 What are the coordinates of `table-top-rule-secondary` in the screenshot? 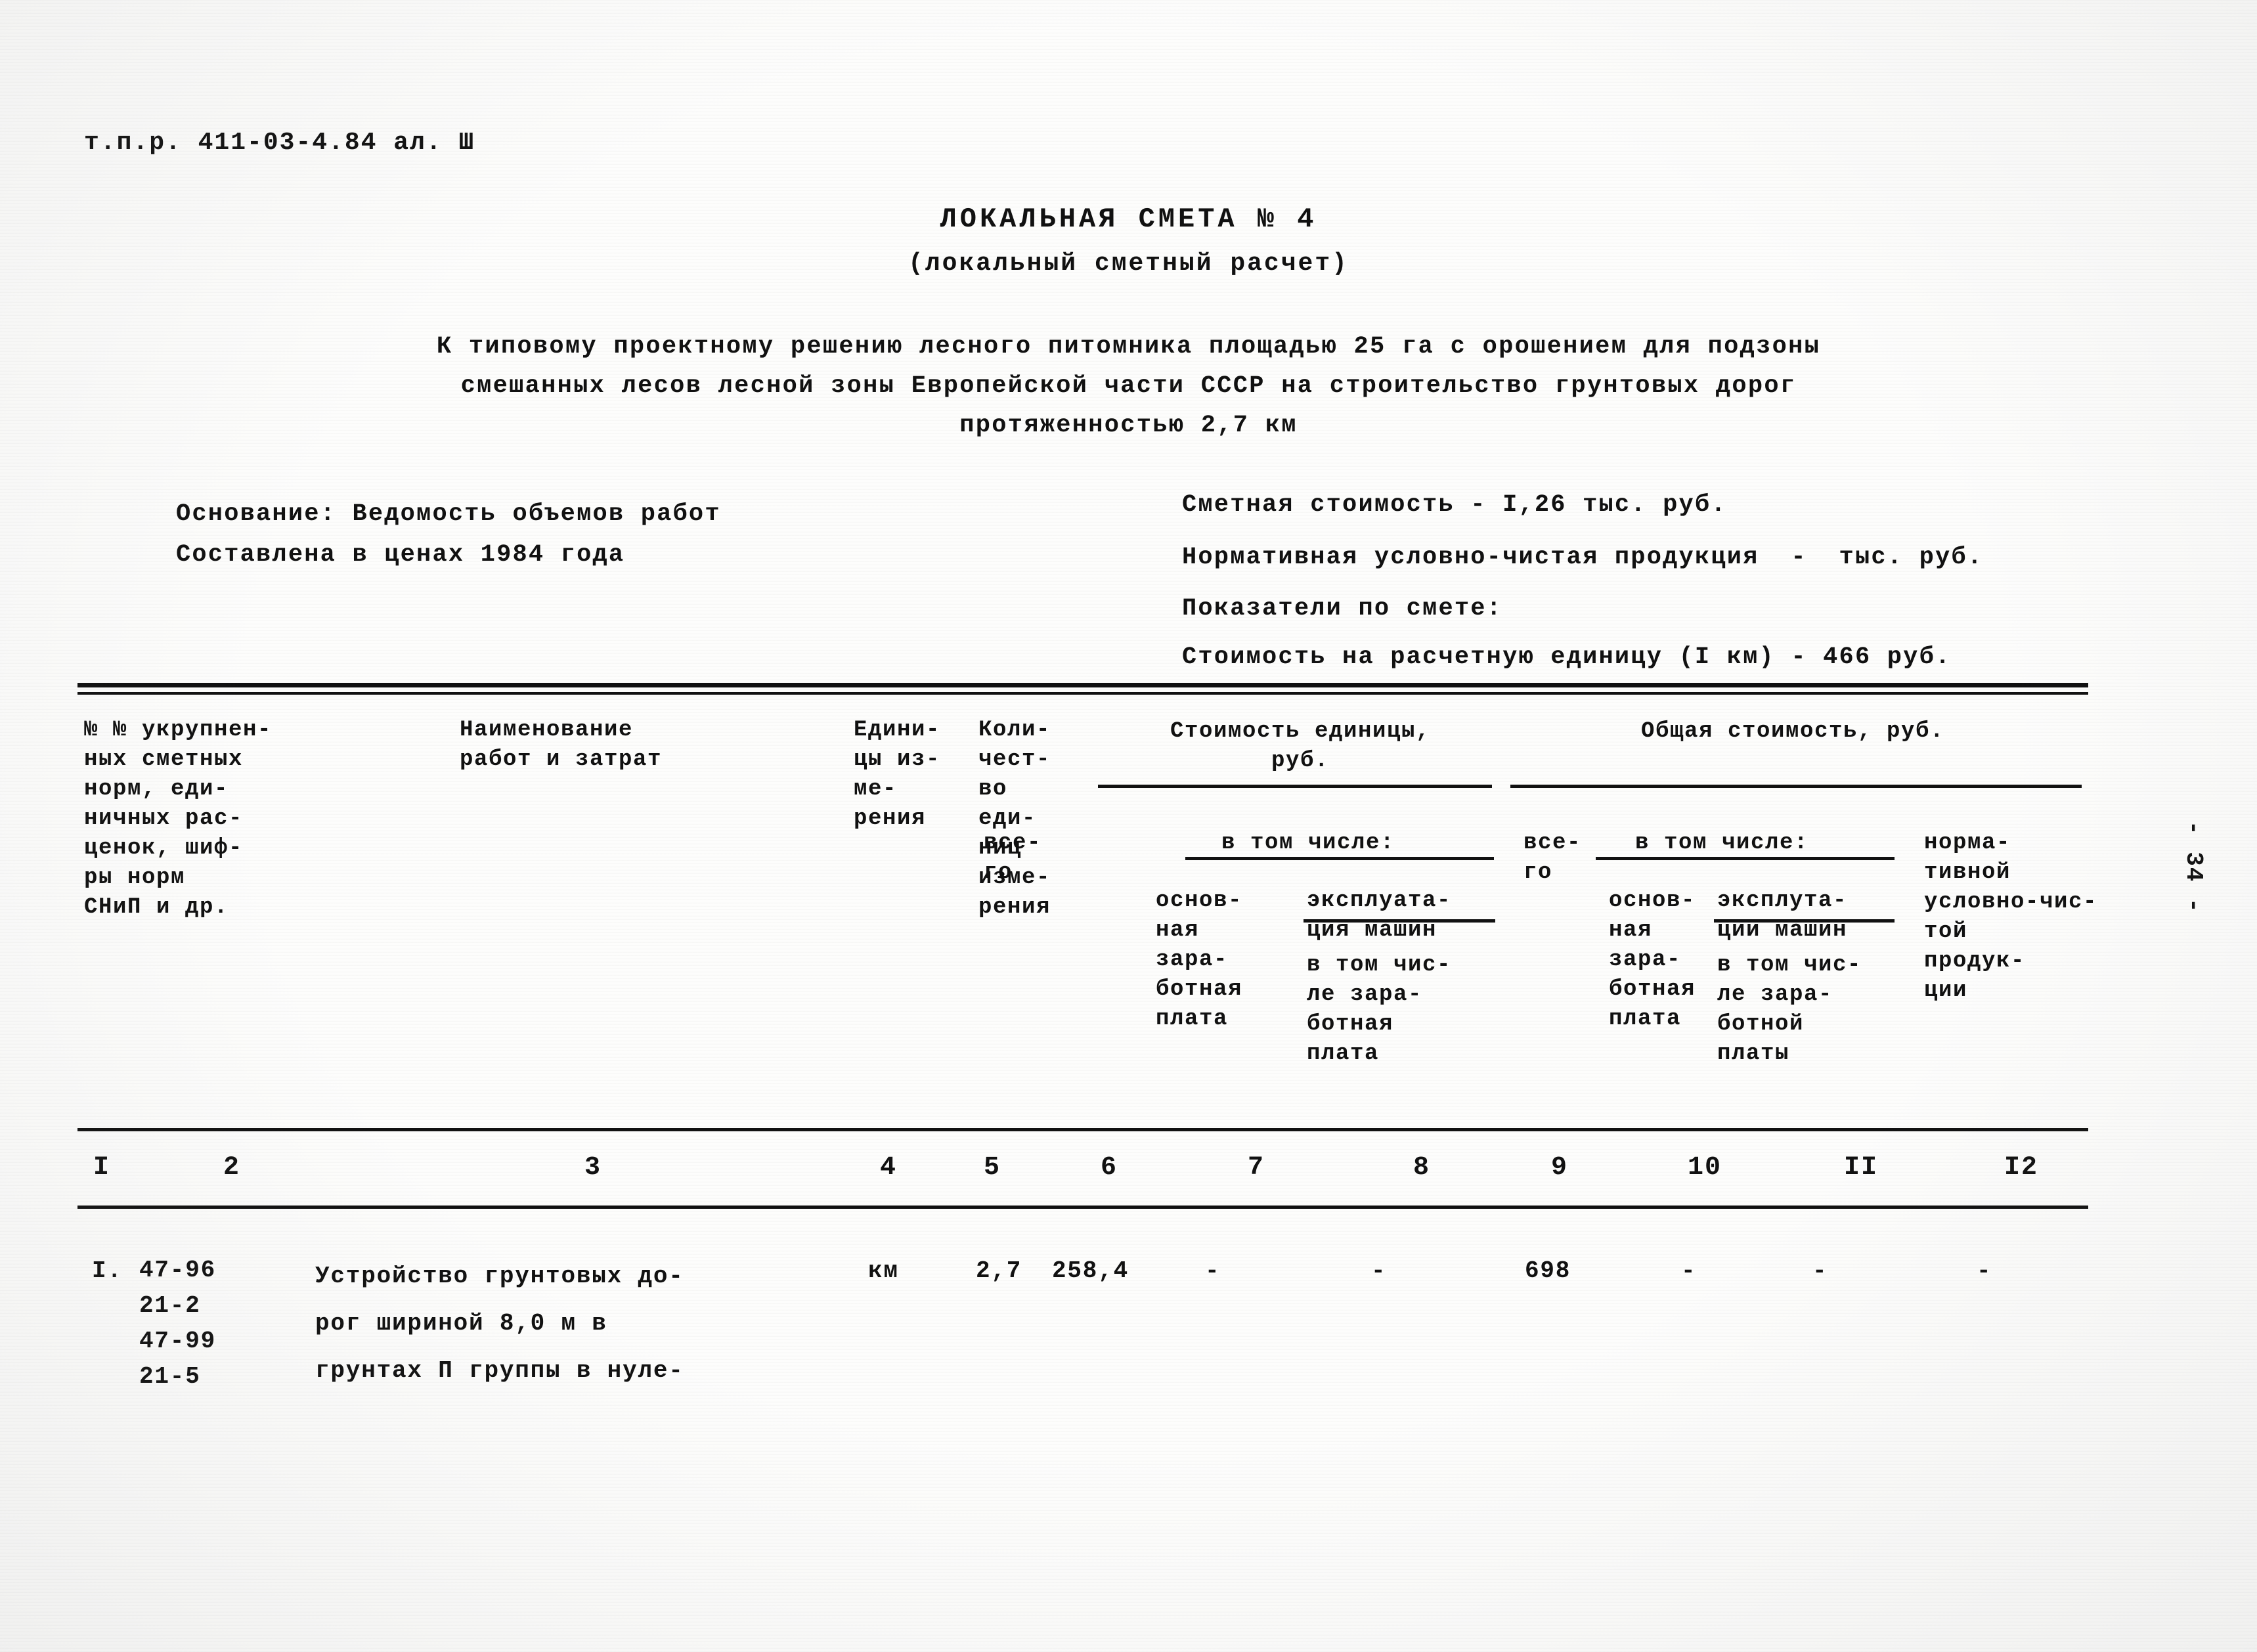 It's located at (1082, 693).